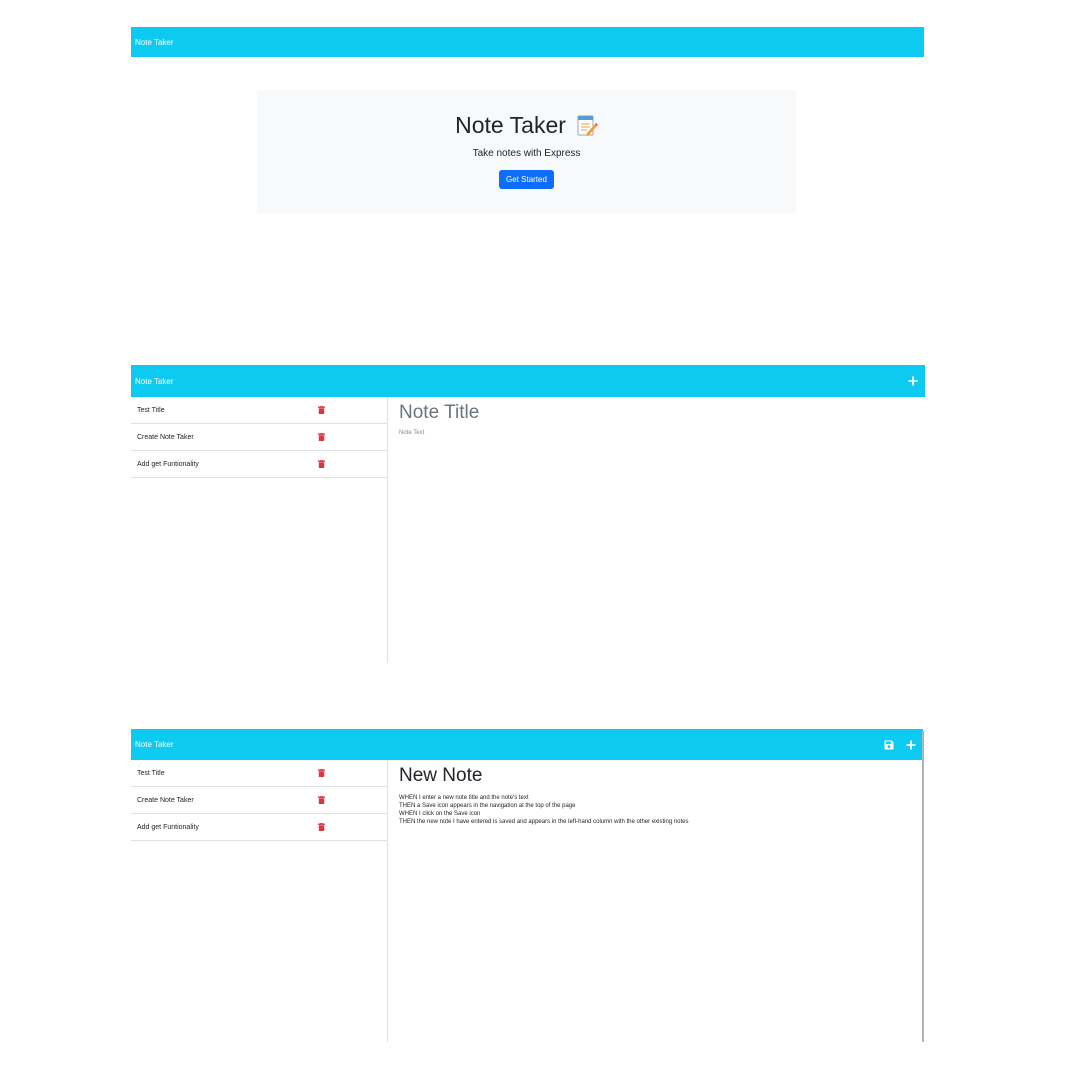  I want to click on note-text-line: WHEN I click on the Save icon, so click(440, 814).